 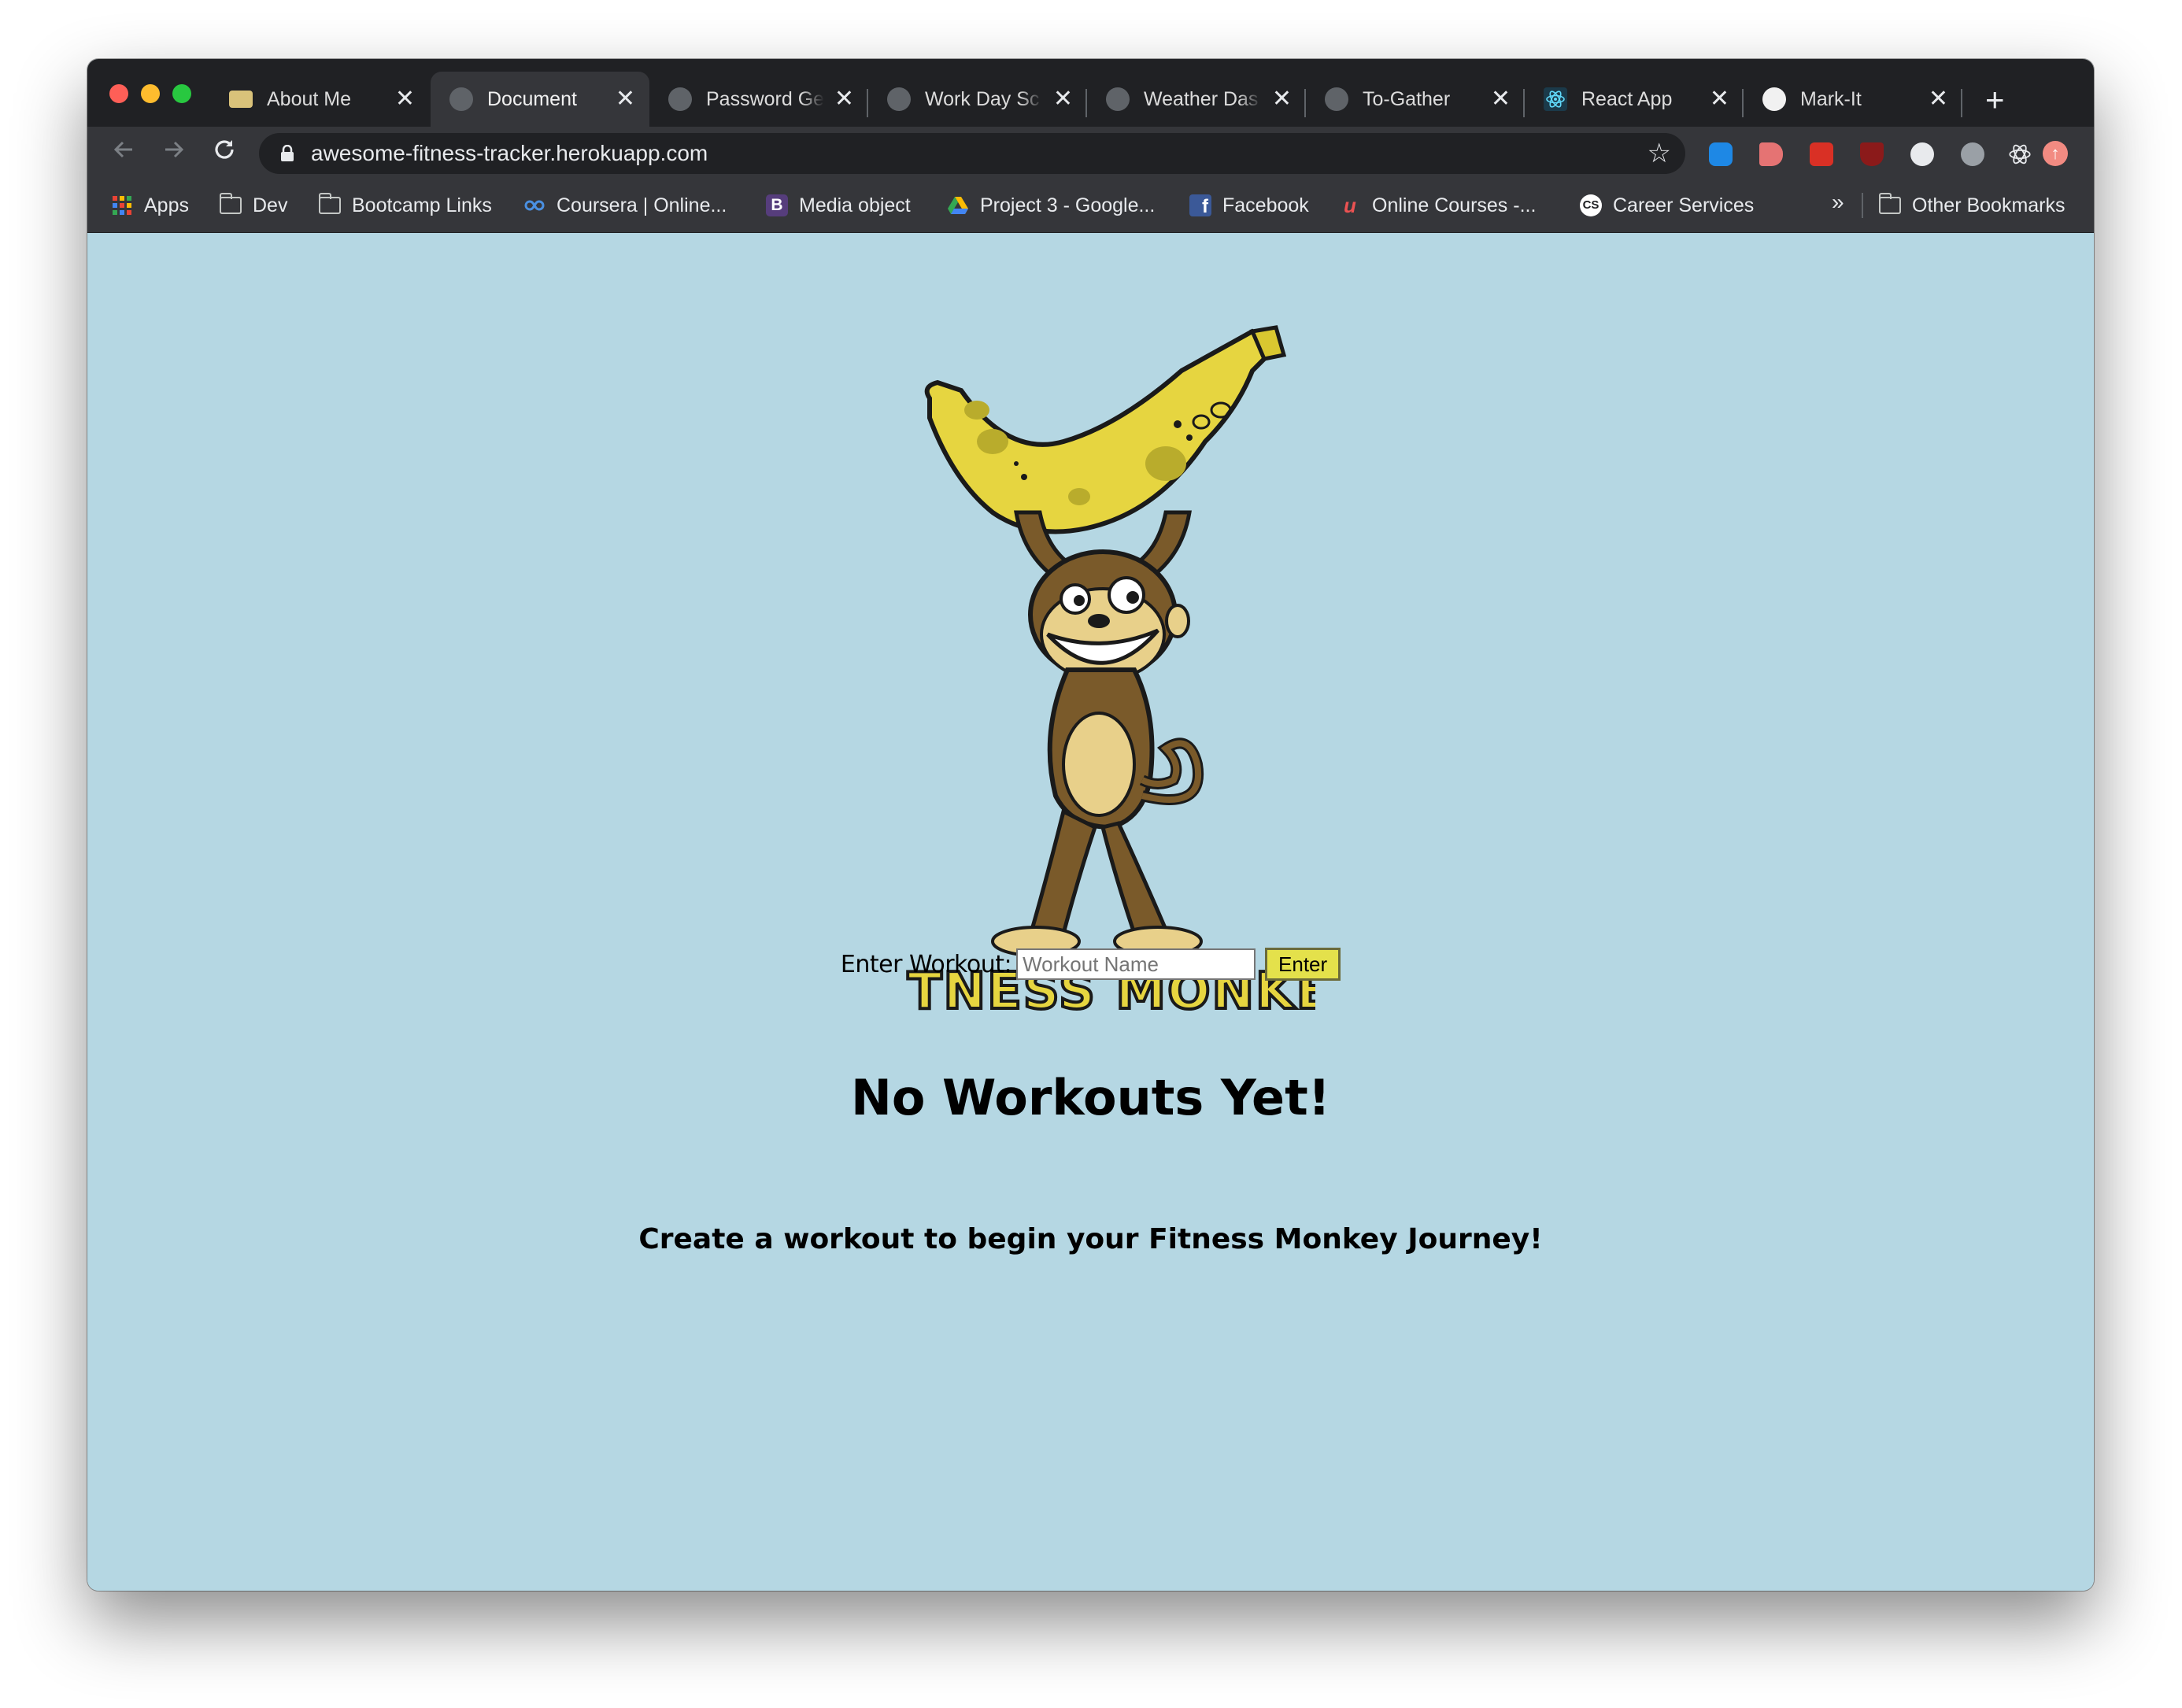 I want to click on coursera-icon, so click(x=535, y=205).